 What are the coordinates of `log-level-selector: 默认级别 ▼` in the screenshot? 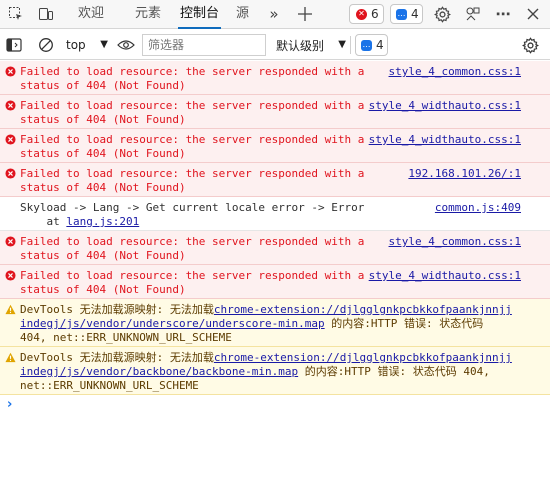 It's located at (311, 45).